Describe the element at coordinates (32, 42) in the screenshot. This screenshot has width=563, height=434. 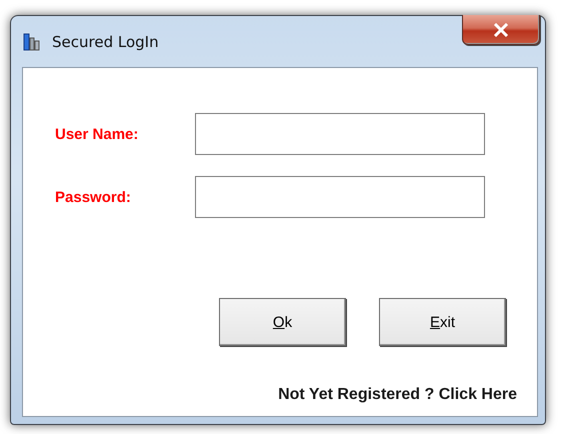
I see `bar-chart-icon` at that location.